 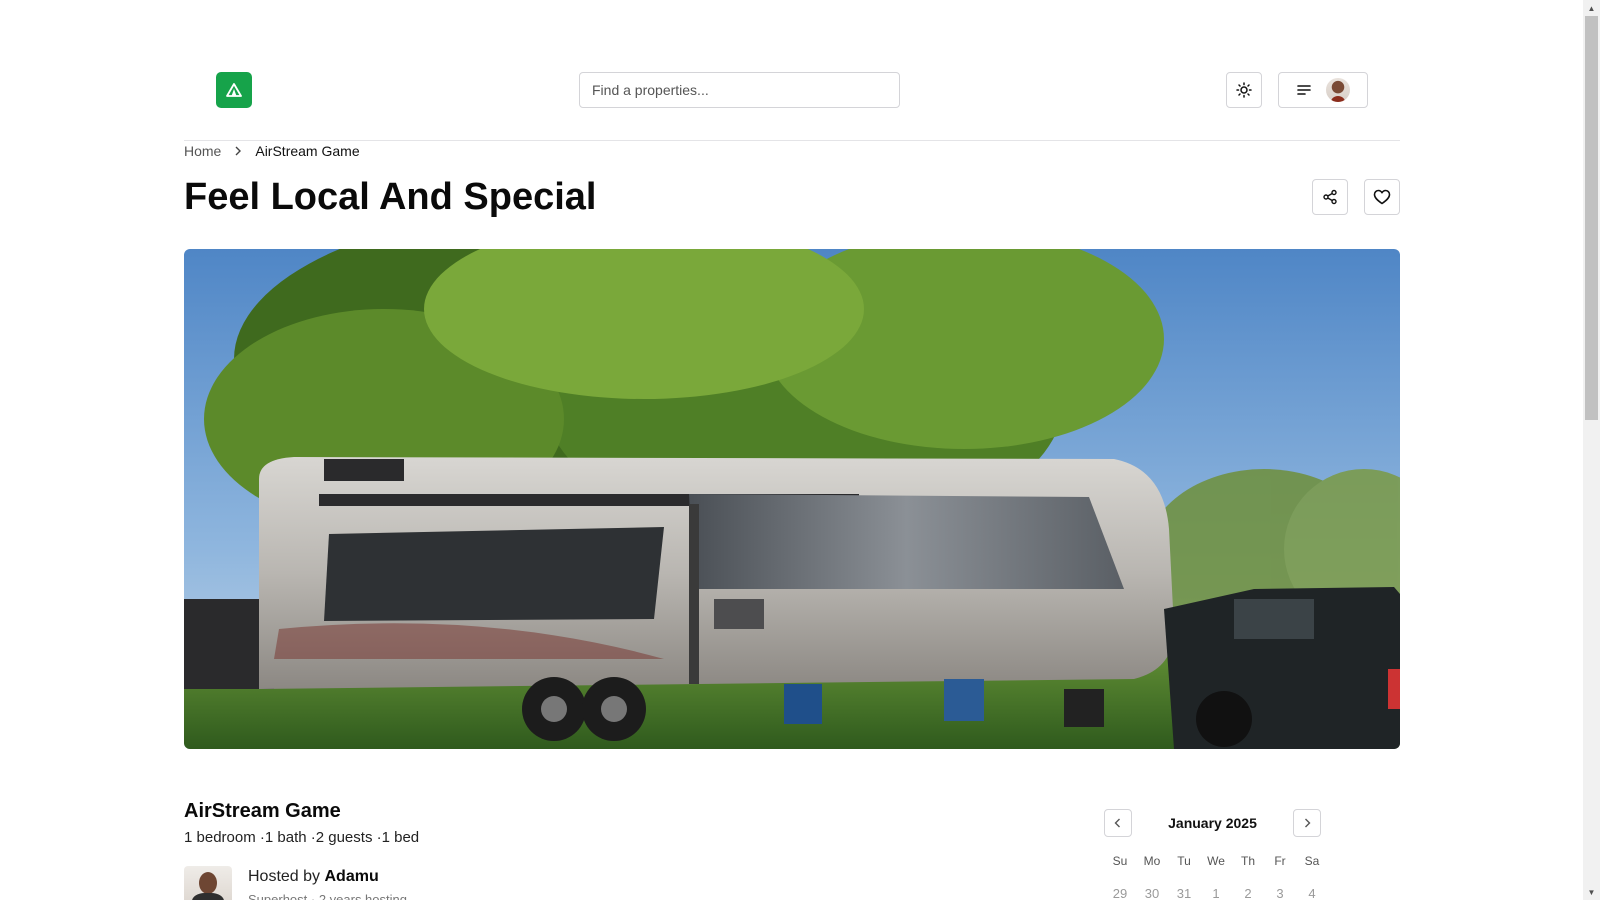 What do you see at coordinates (1216, 861) in the screenshot?
I see `weekday-label: We` at bounding box center [1216, 861].